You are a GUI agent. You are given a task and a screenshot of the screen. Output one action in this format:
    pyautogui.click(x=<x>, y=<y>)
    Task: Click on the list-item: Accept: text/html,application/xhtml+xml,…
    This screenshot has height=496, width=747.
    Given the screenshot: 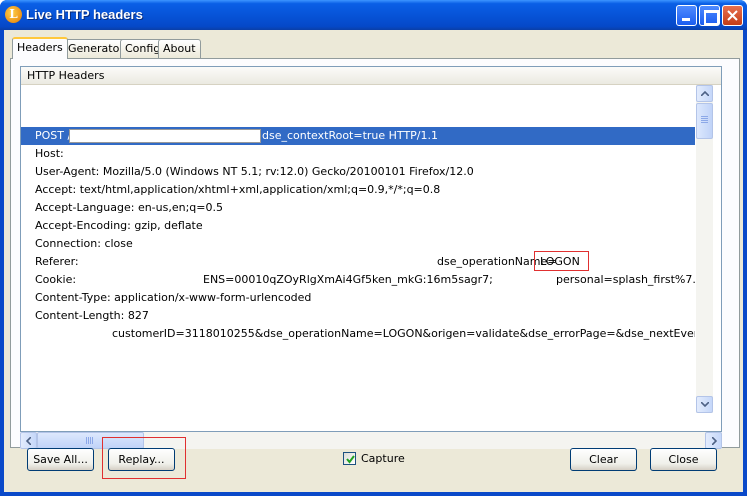 What is the action you would take?
    pyautogui.click(x=358, y=190)
    